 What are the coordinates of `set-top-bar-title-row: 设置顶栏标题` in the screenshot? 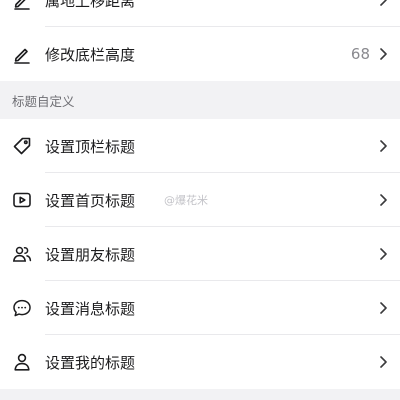 It's located at (200, 146).